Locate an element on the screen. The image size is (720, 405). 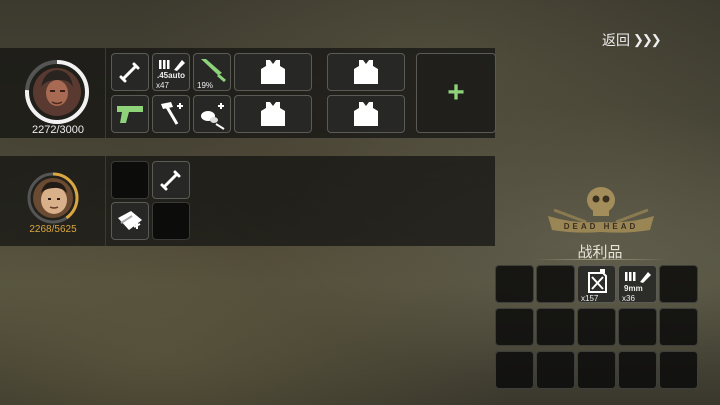
emblem-text: DEAD HEAD is located at coordinates (601, 226).